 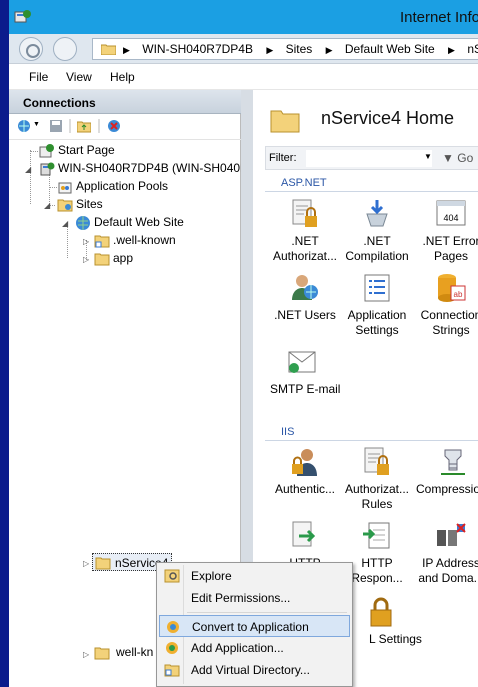 I want to click on back-button, so click(x=31, y=49).